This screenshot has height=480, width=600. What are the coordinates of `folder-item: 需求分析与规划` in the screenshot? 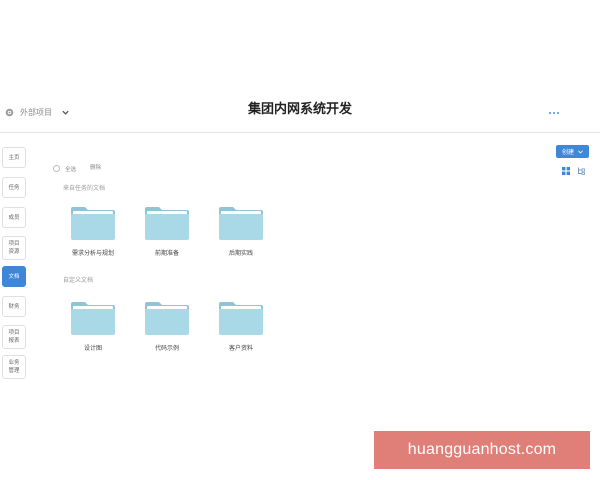 It's located at (93, 238).